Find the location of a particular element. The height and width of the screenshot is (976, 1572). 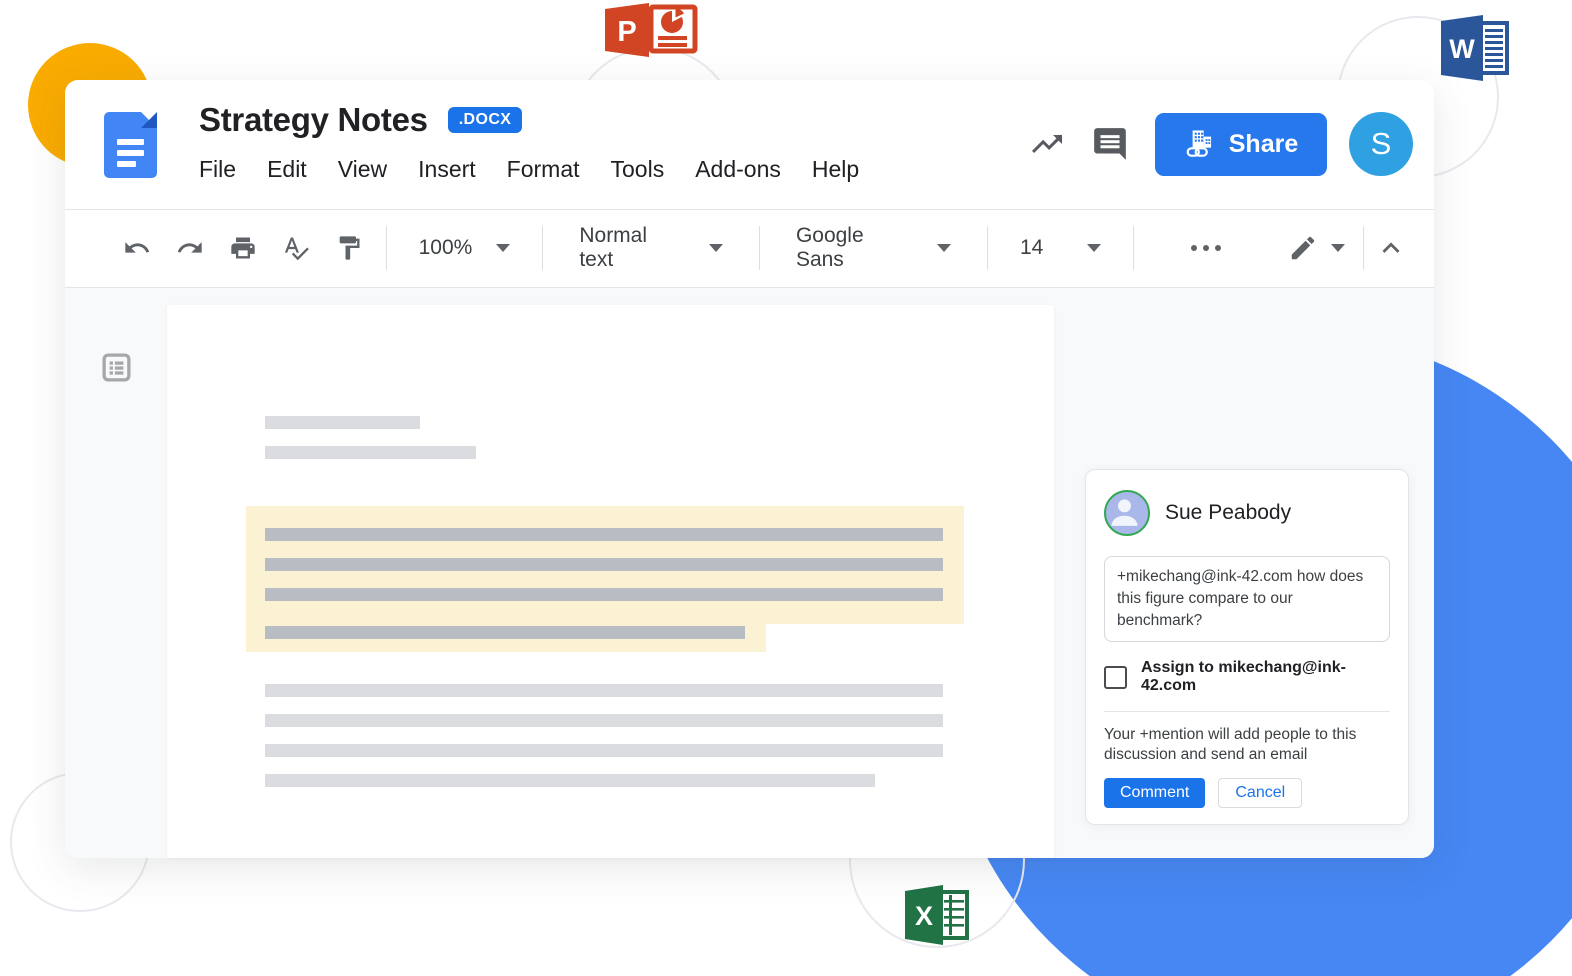

word-letter: W is located at coordinates (1462, 49).